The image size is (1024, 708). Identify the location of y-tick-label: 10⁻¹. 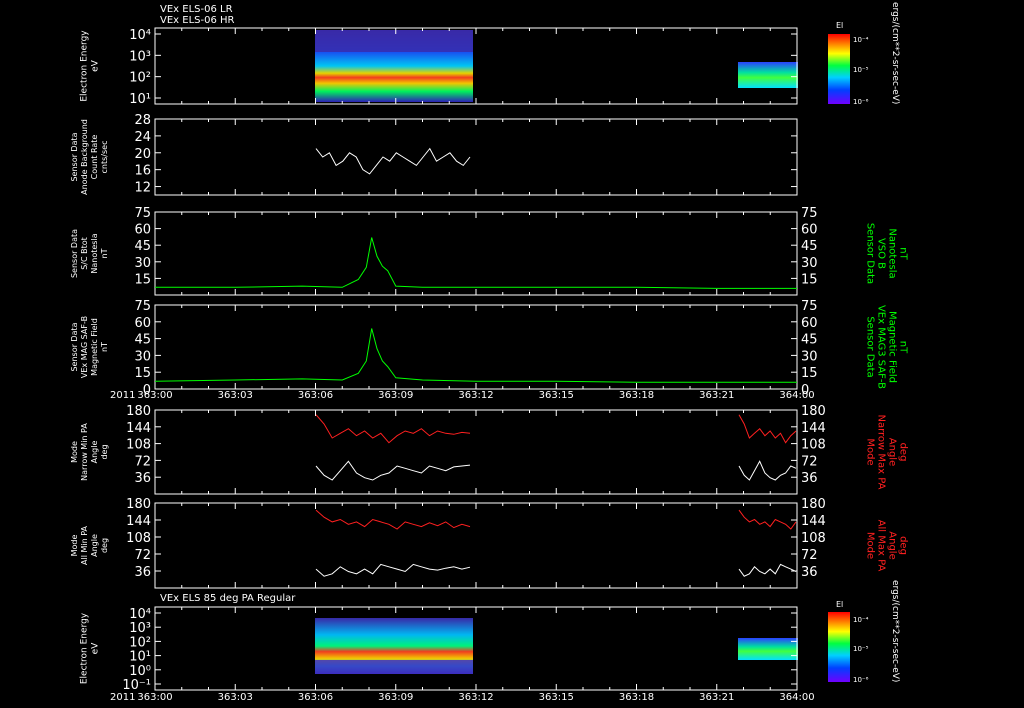
(136, 685).